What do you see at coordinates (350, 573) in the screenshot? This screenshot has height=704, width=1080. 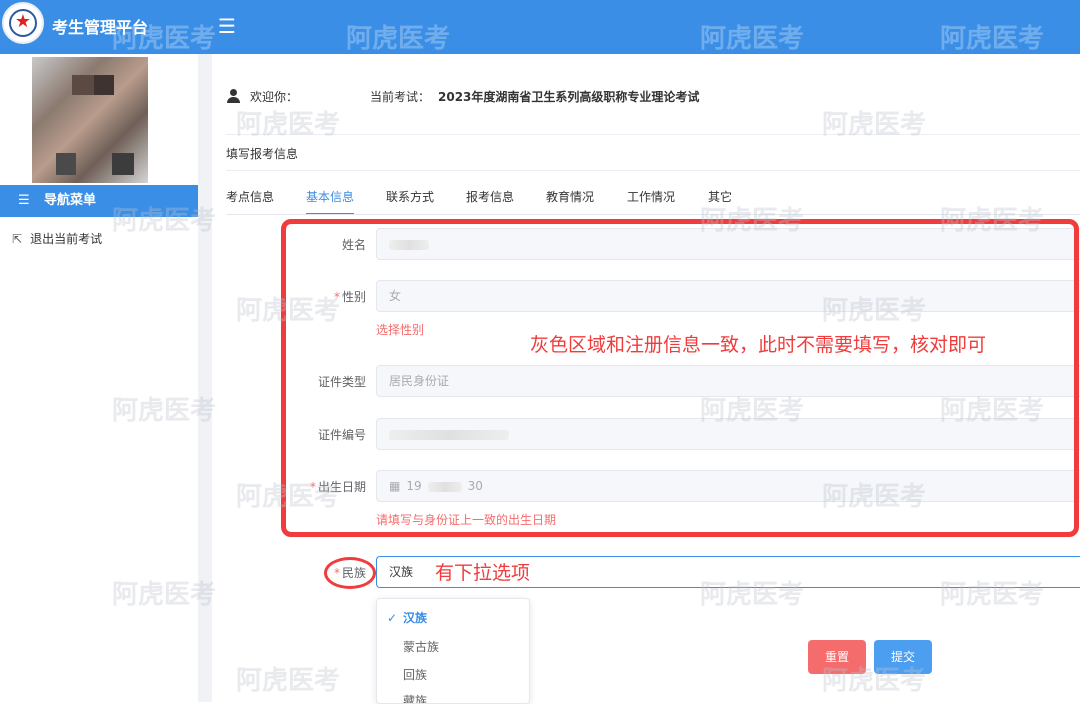 I see `annotation-ellipse` at bounding box center [350, 573].